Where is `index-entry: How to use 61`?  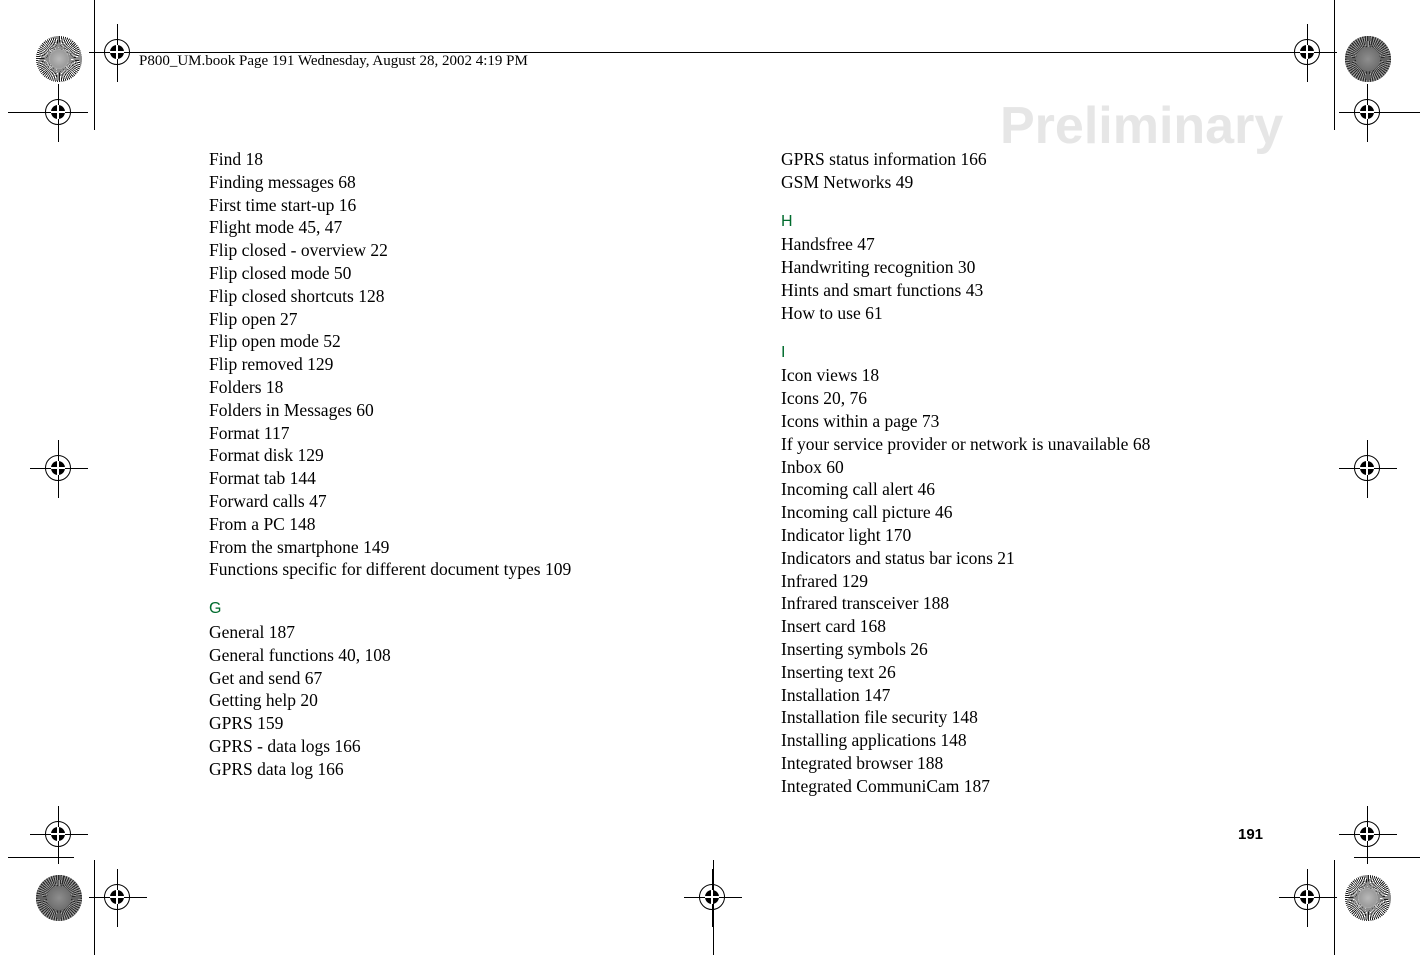 index-entry: How to use 61 is located at coordinates (832, 312).